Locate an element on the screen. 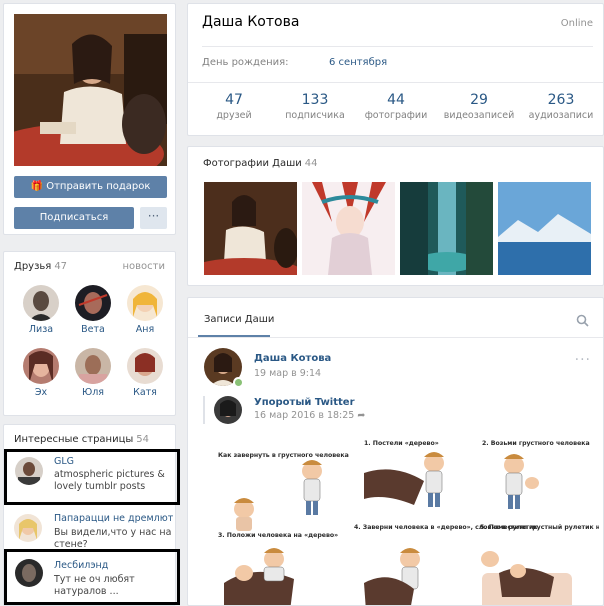 This screenshot has height=606, width=604. friend-name: Лиза is located at coordinates (41, 329).